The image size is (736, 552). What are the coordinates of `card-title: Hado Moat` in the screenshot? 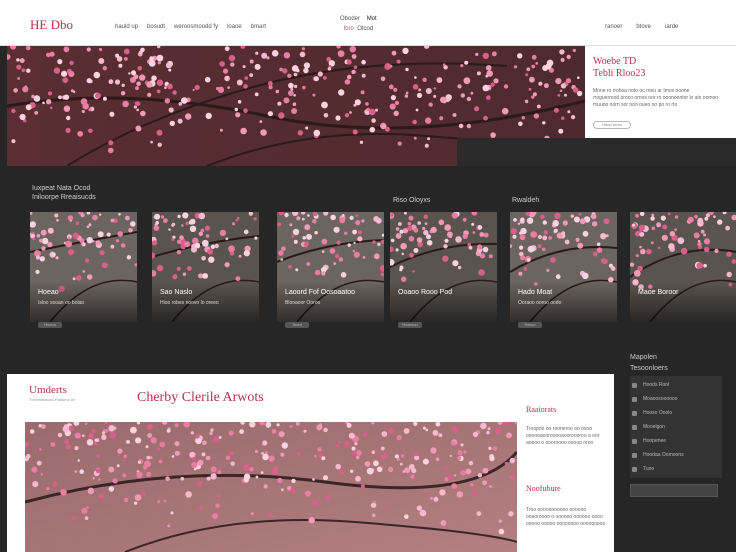 It's located at (535, 292).